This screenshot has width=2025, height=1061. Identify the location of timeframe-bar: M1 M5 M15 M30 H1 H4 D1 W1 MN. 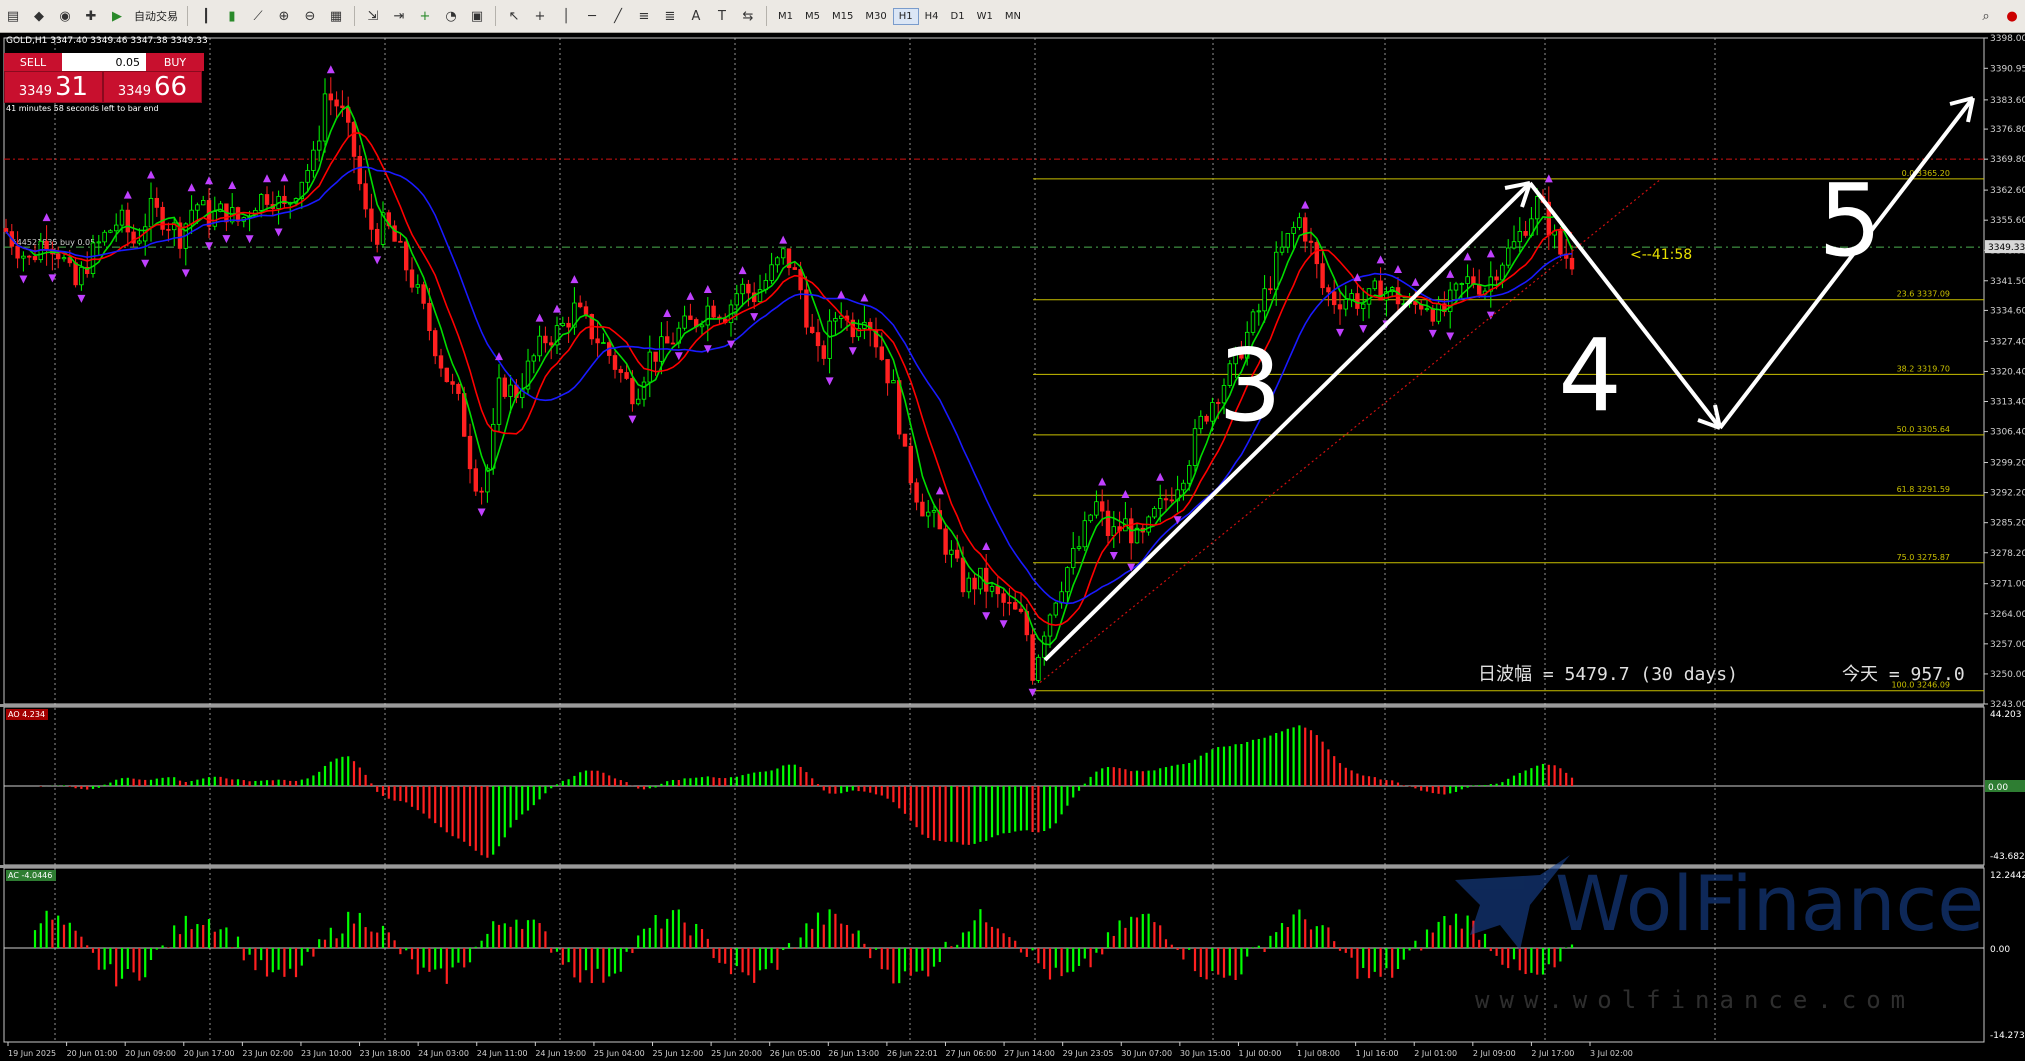
(899, 16).